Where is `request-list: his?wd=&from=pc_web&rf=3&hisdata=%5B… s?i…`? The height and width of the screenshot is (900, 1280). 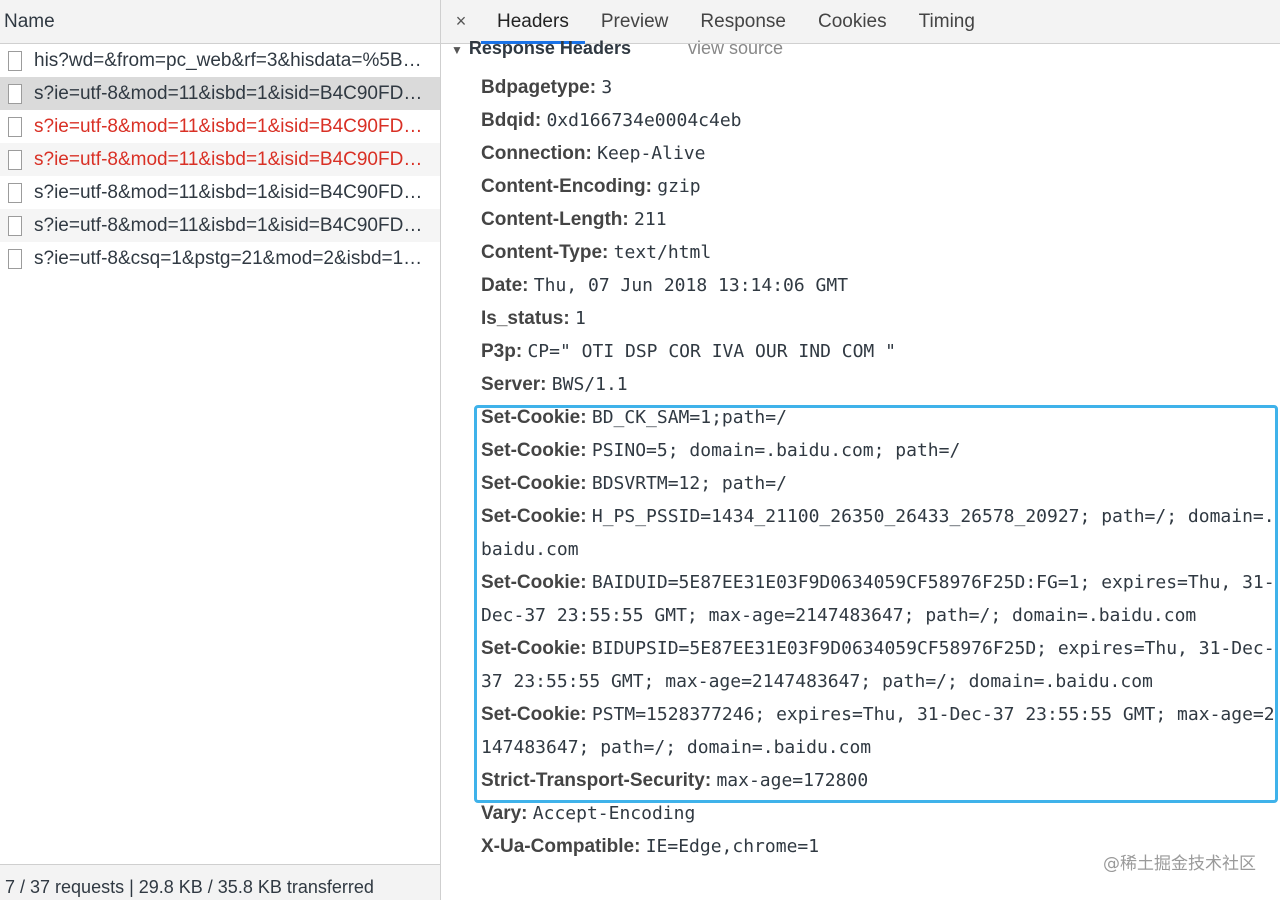 request-list: his?wd=&from=pc_web&rf=3&hisdata=%5B… s?i… is located at coordinates (220, 159).